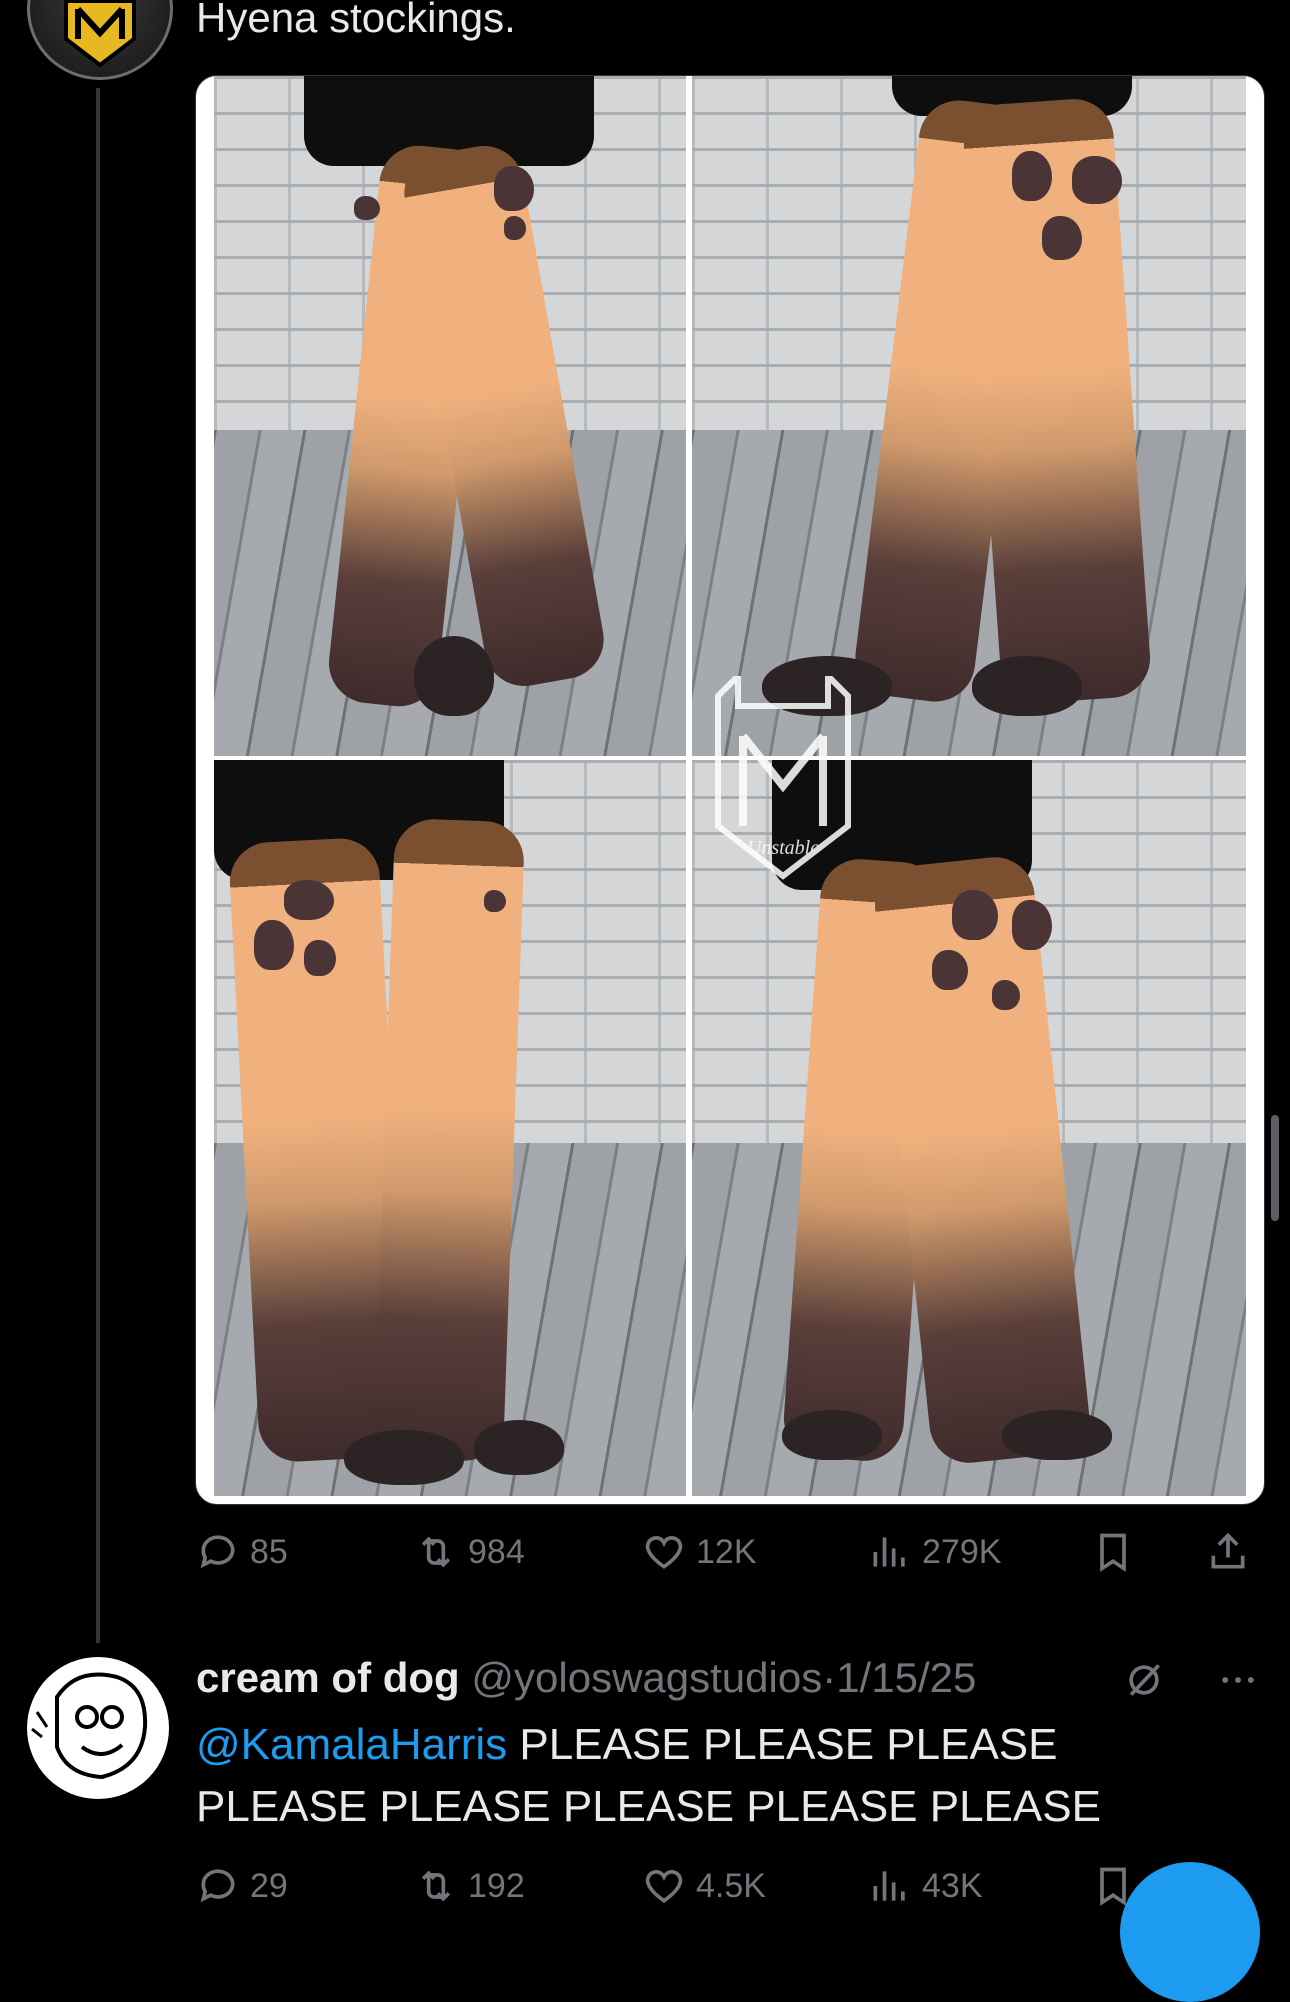 Image resolution: width=1290 pixels, height=2002 pixels. Describe the element at coordinates (783, 848) in the screenshot. I see `svg-text: Unstable` at that location.